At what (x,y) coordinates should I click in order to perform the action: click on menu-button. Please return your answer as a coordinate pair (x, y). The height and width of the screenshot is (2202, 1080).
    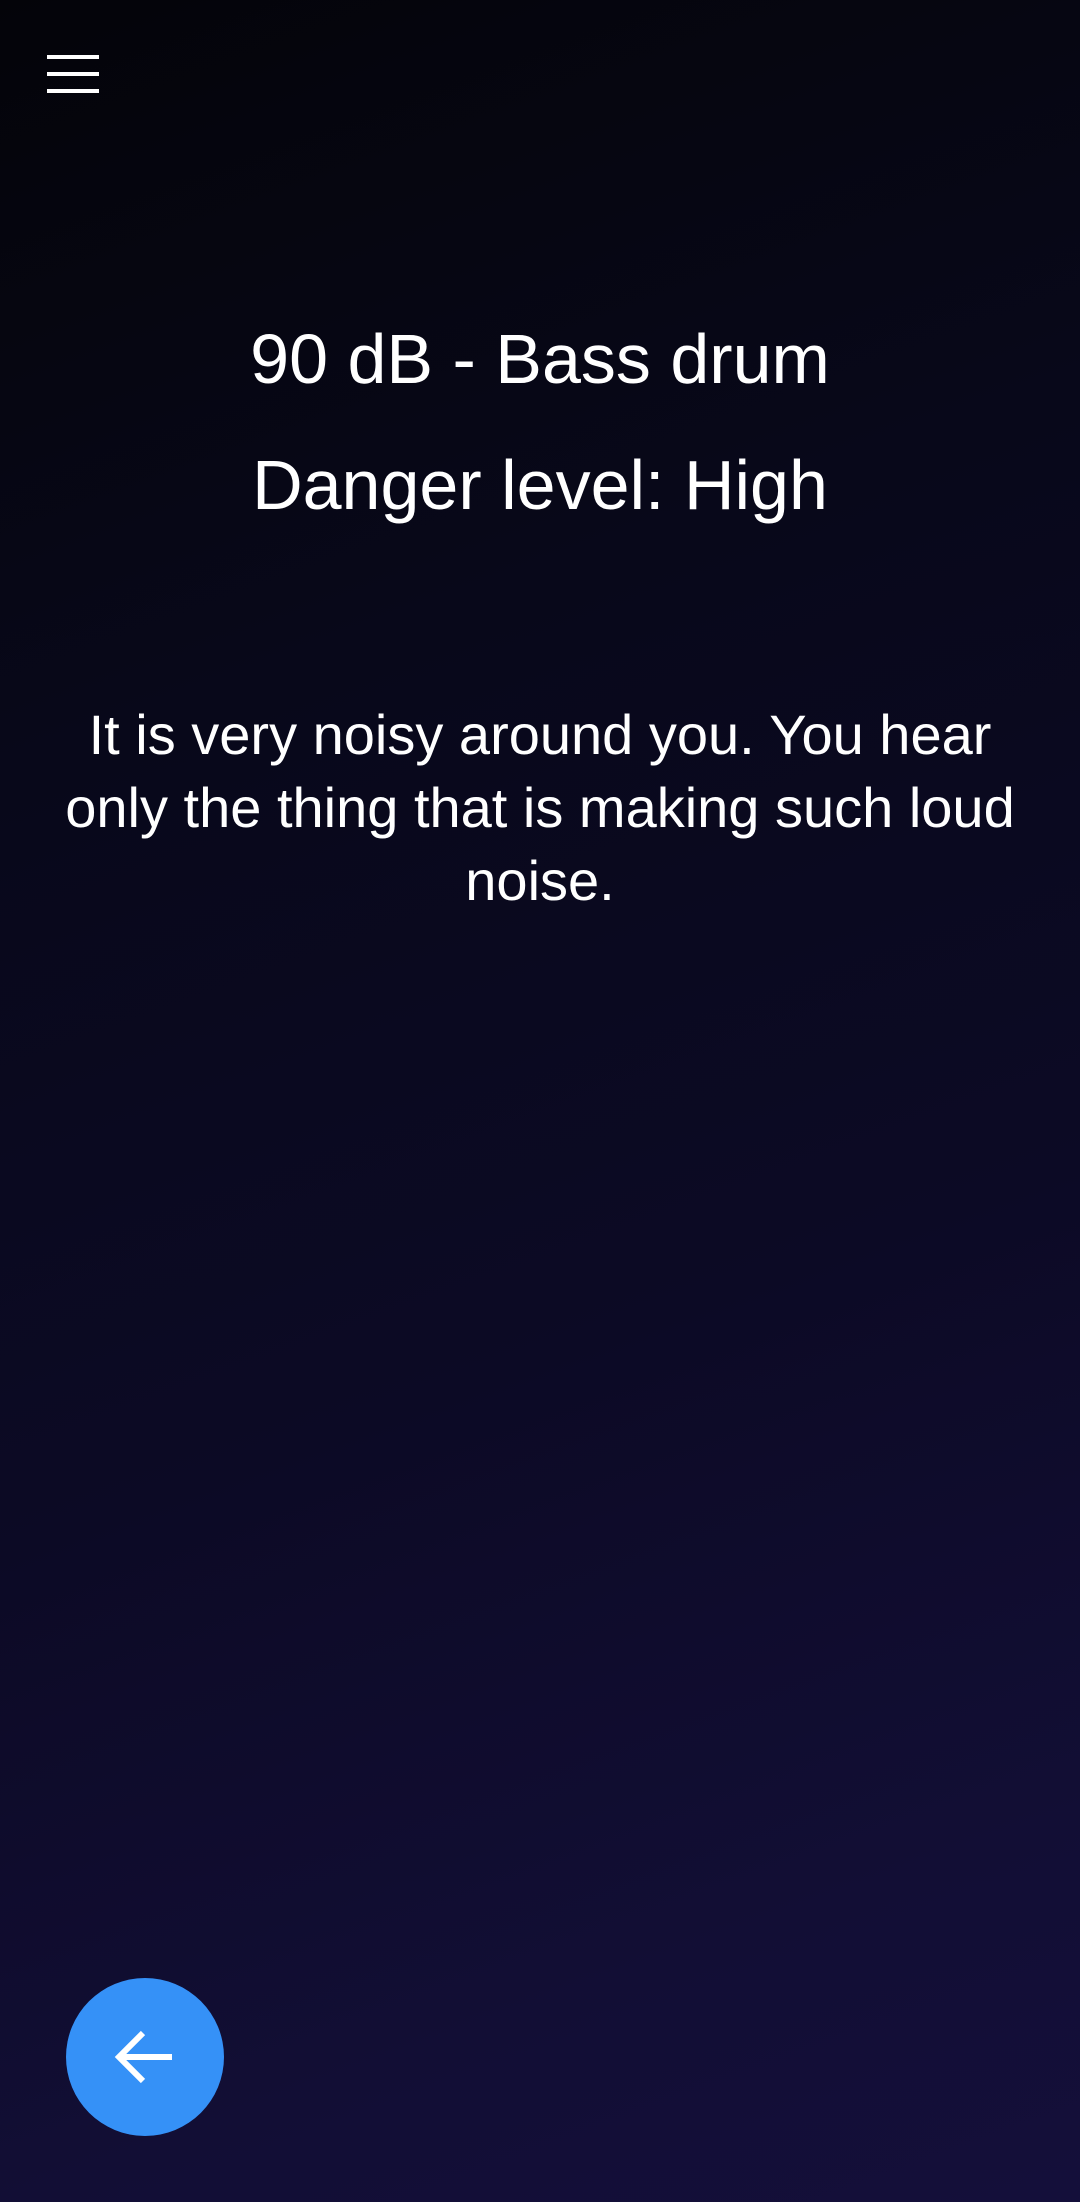
    Looking at the image, I should click on (73, 74).